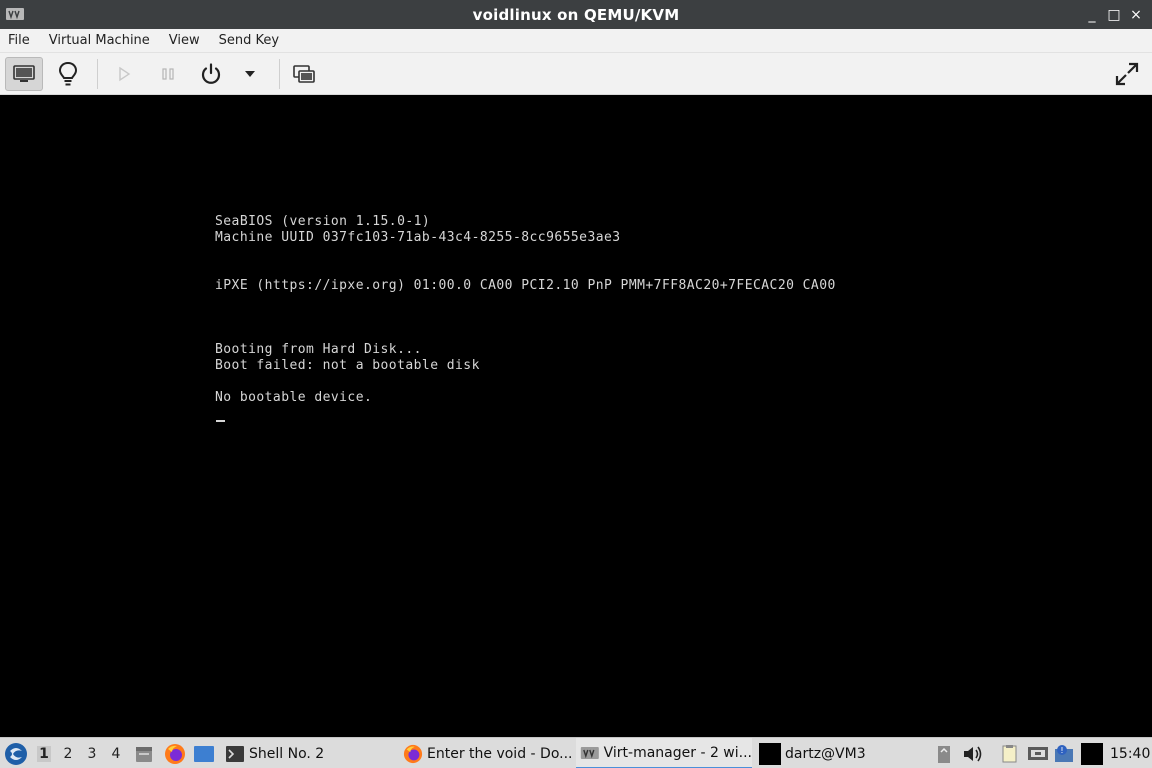 The image size is (1152, 768). I want to click on fullscreen-button, so click(1127, 74).